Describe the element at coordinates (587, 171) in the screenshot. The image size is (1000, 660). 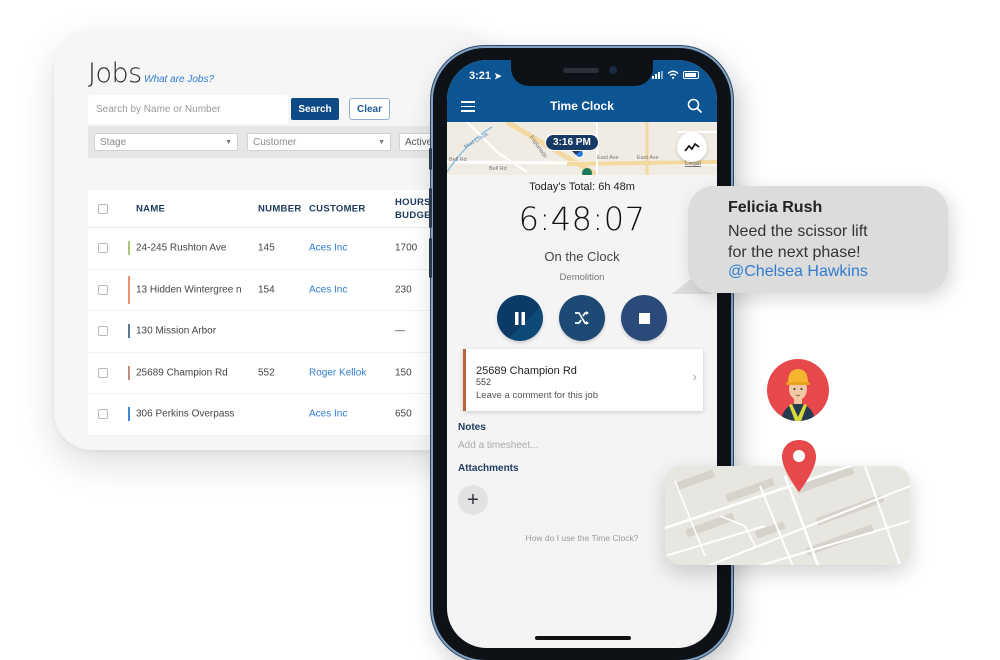
I see `map-marker-icon` at that location.